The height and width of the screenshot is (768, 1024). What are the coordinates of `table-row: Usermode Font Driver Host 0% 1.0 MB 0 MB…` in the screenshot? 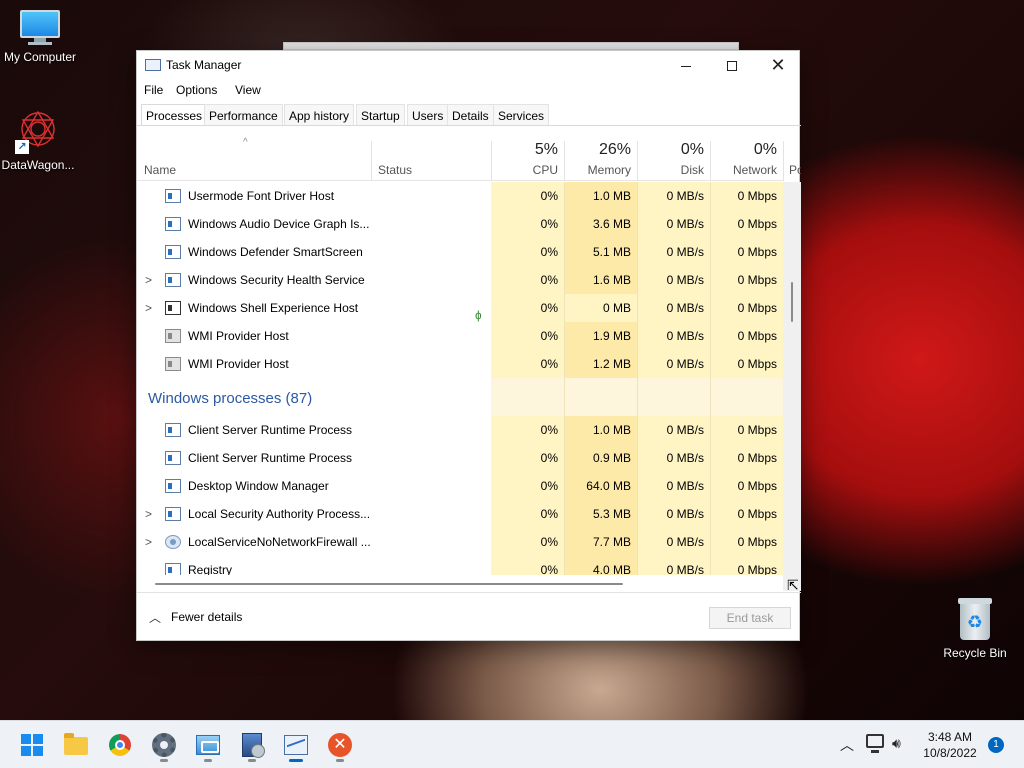 It's located at (460, 196).